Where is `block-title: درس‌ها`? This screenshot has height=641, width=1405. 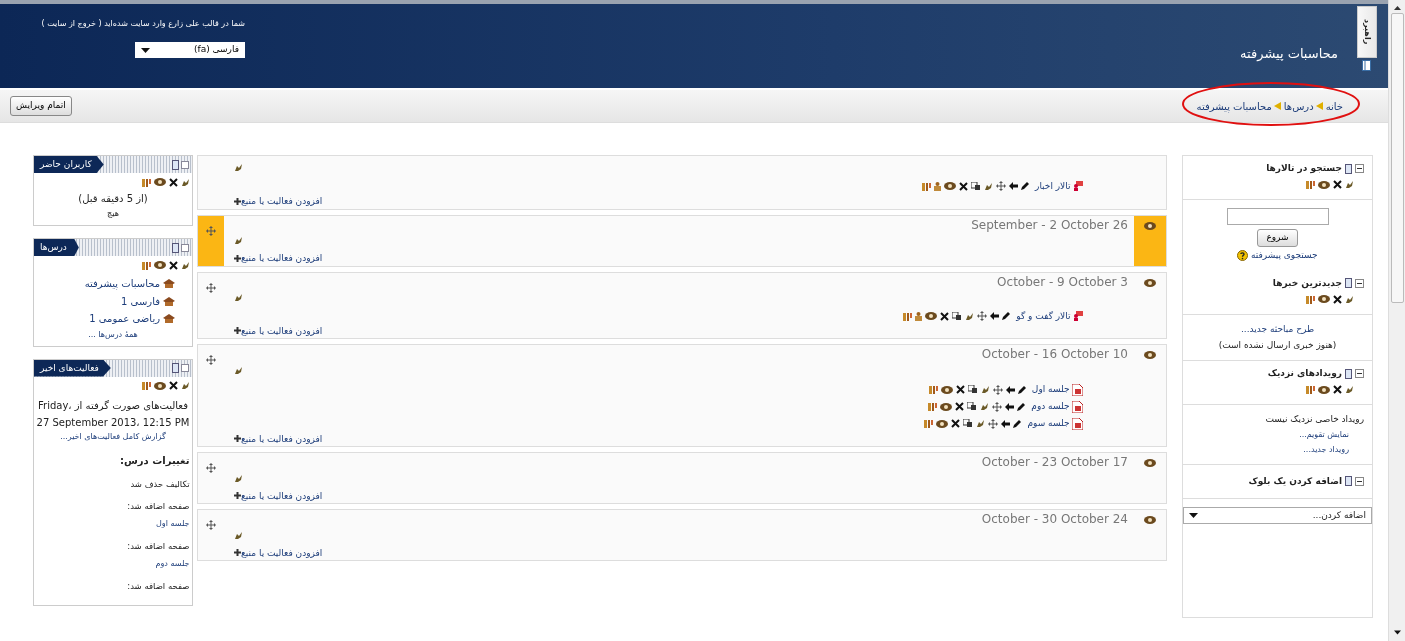
block-title: درس‌ها is located at coordinates (56, 247).